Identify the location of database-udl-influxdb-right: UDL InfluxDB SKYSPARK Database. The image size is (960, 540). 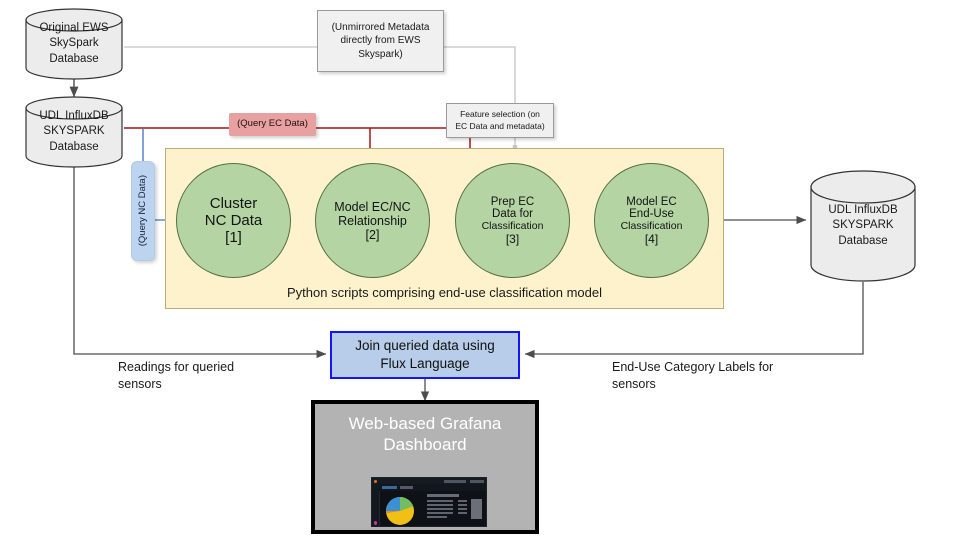
(863, 226).